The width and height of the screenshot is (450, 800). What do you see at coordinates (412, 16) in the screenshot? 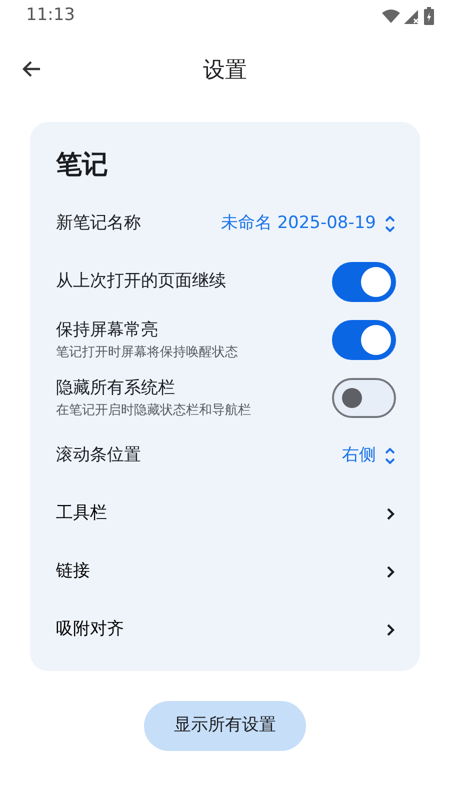
I see `signal-icon` at bounding box center [412, 16].